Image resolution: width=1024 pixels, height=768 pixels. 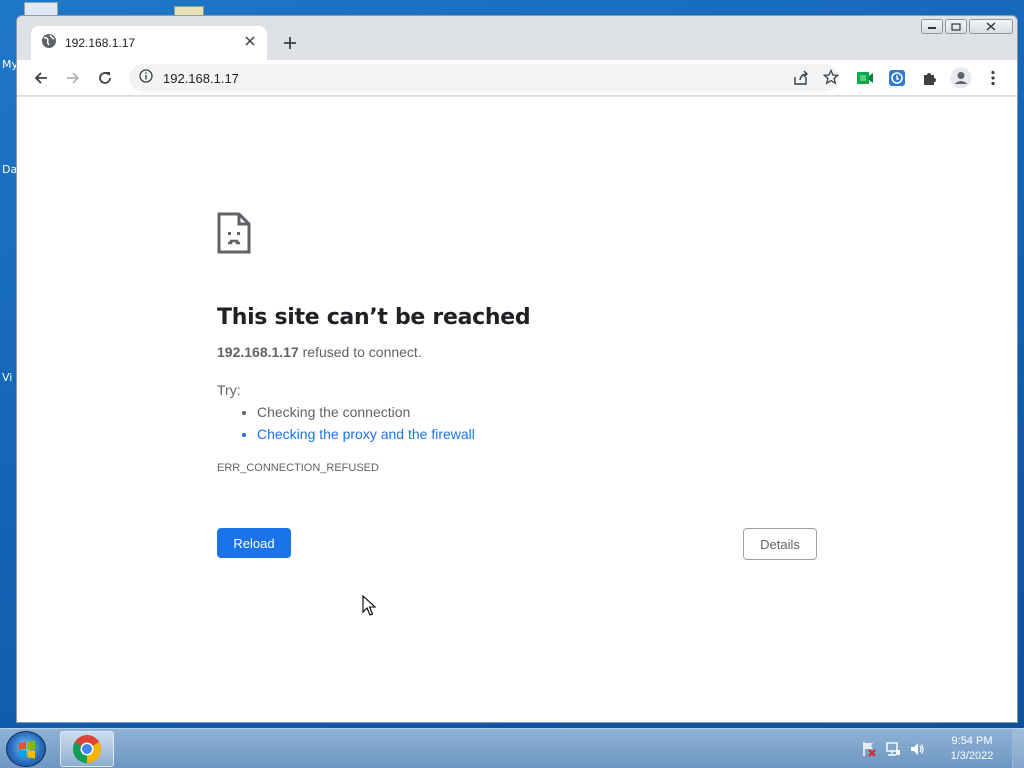 I want to click on windows-logo-icon, so click(x=27, y=749).